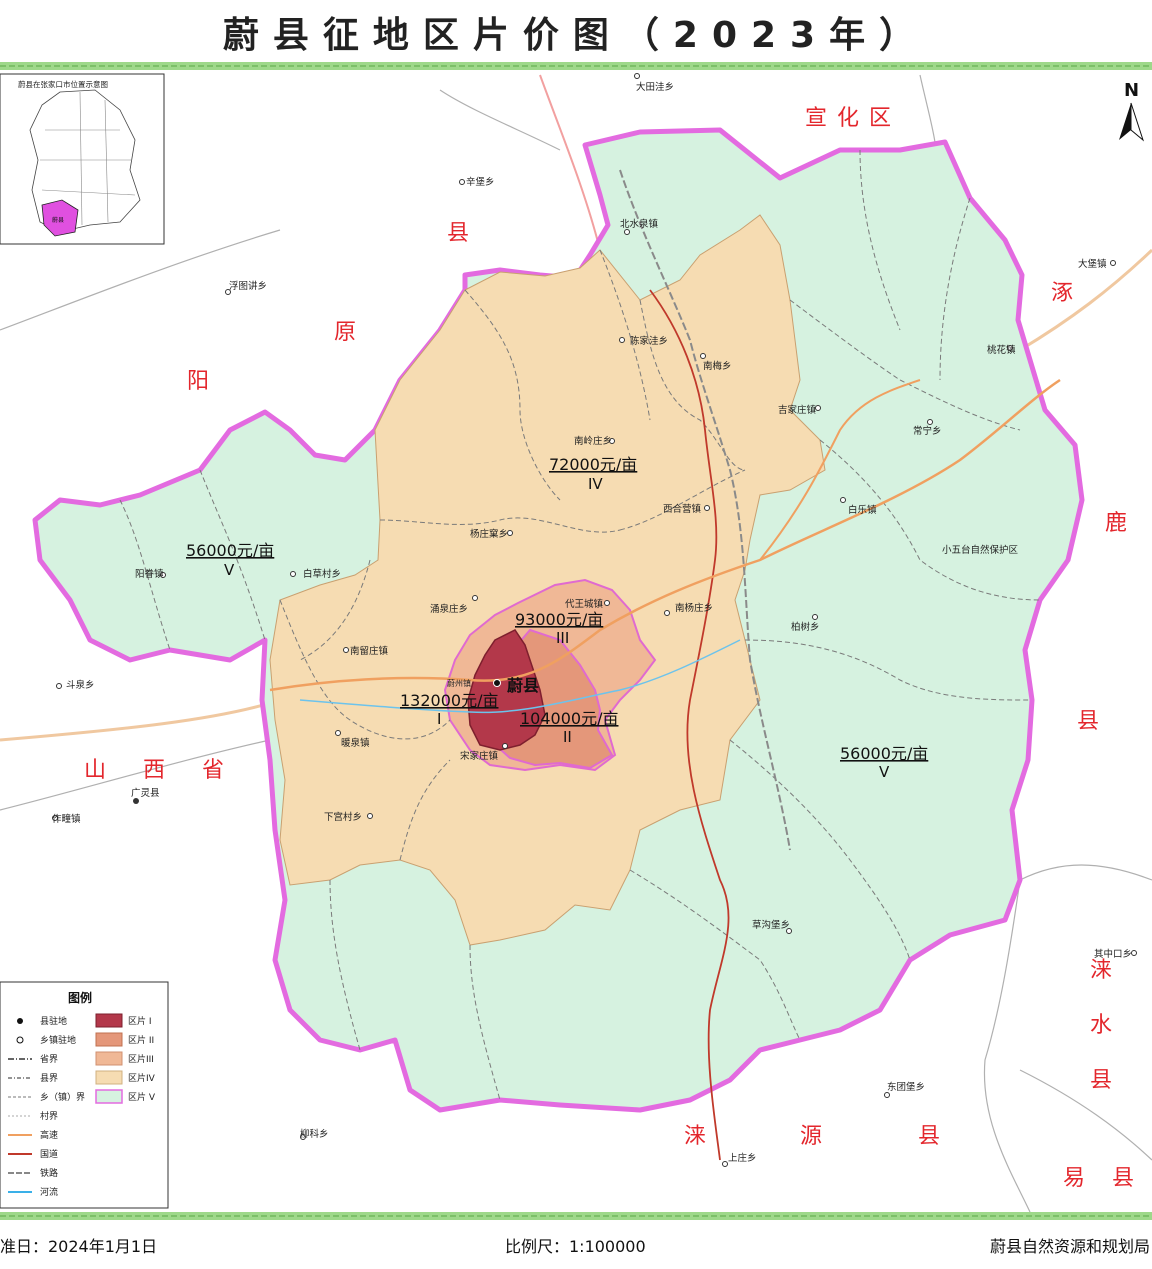 This screenshot has width=1152, height=1269. Describe the element at coordinates (95, 770) in the screenshot. I see `neighbor-shanxi-1: 山` at that location.